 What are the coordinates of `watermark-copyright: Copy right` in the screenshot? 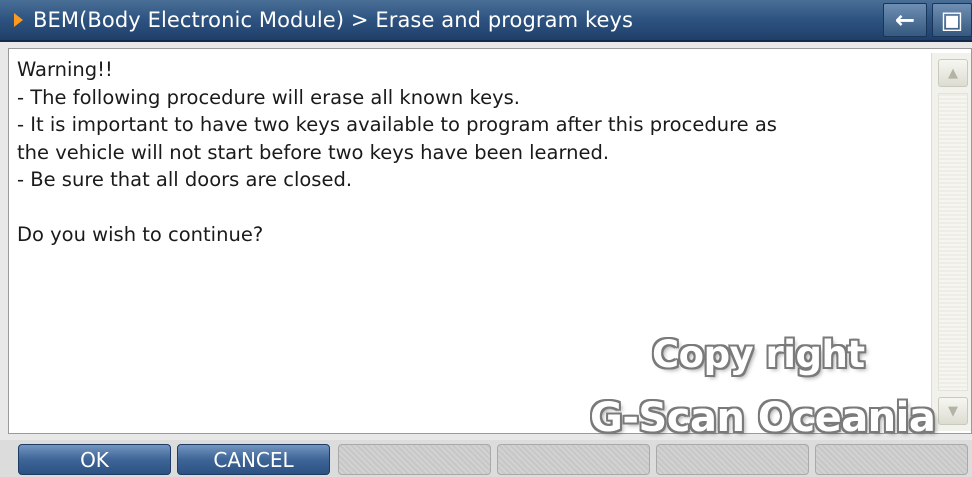 It's located at (758, 354).